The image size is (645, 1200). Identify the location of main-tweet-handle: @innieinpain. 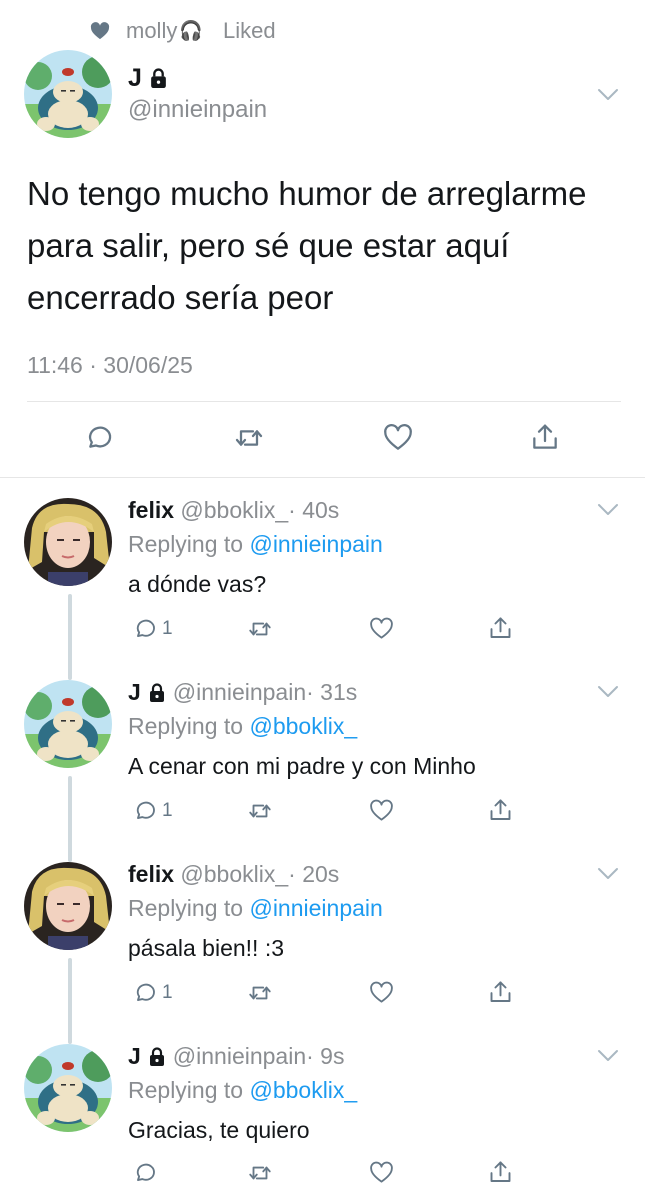
(197, 110).